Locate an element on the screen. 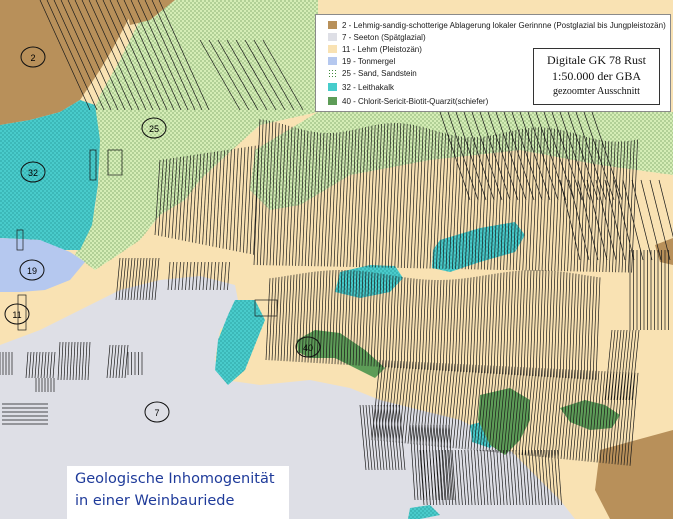  swatch-cyan-icon is located at coordinates (332, 87).